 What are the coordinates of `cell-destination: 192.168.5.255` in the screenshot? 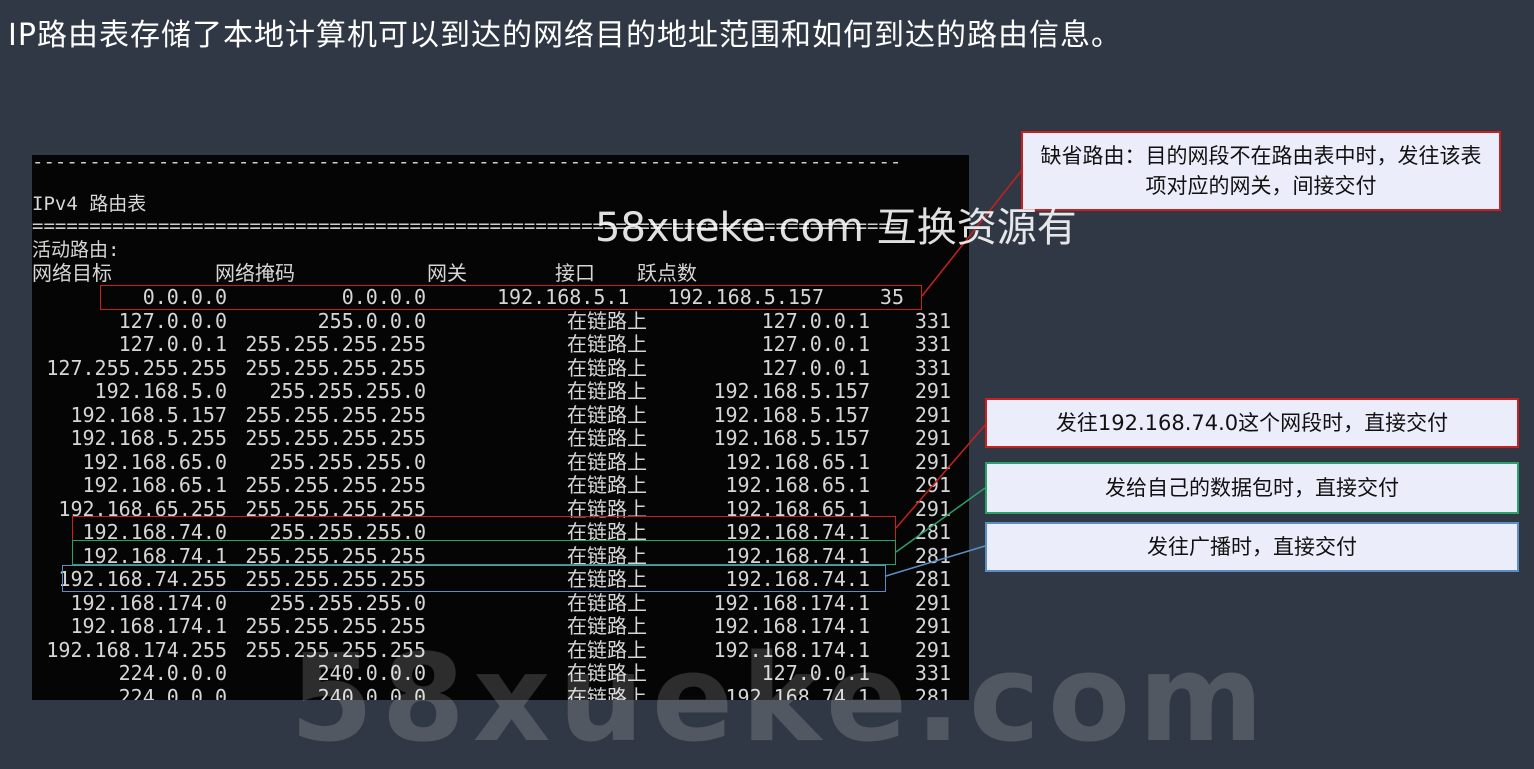 It's located at (148, 438).